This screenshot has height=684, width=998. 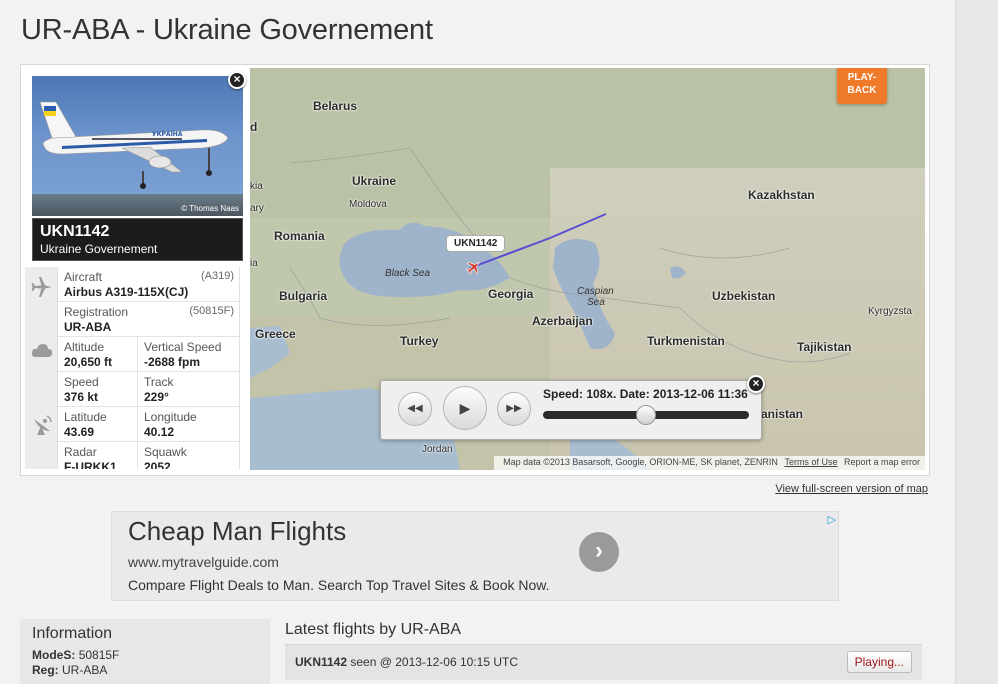 What do you see at coordinates (41, 368) in the screenshot?
I see `info-icon-column` at bounding box center [41, 368].